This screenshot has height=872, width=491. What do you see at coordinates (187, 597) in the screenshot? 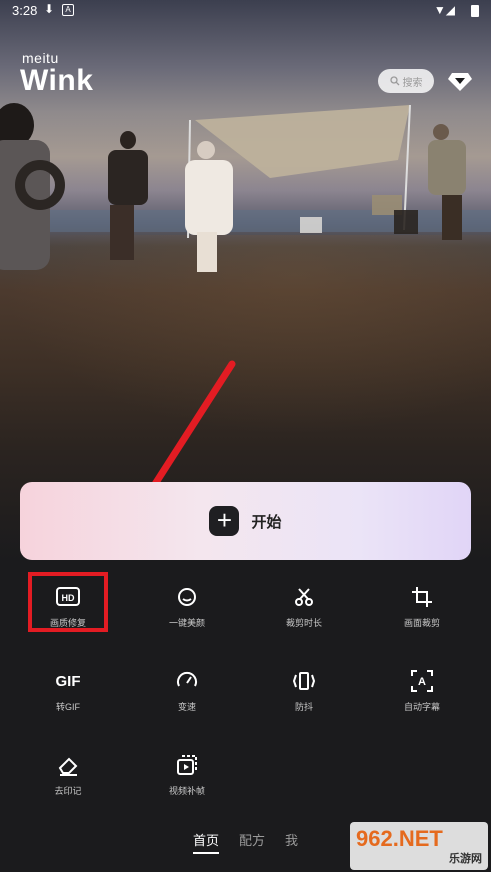
I see `face-icon` at bounding box center [187, 597].